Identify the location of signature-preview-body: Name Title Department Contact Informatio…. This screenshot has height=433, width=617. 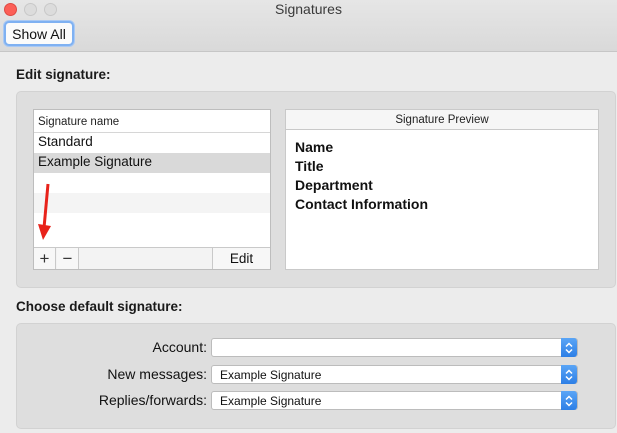
(442, 172).